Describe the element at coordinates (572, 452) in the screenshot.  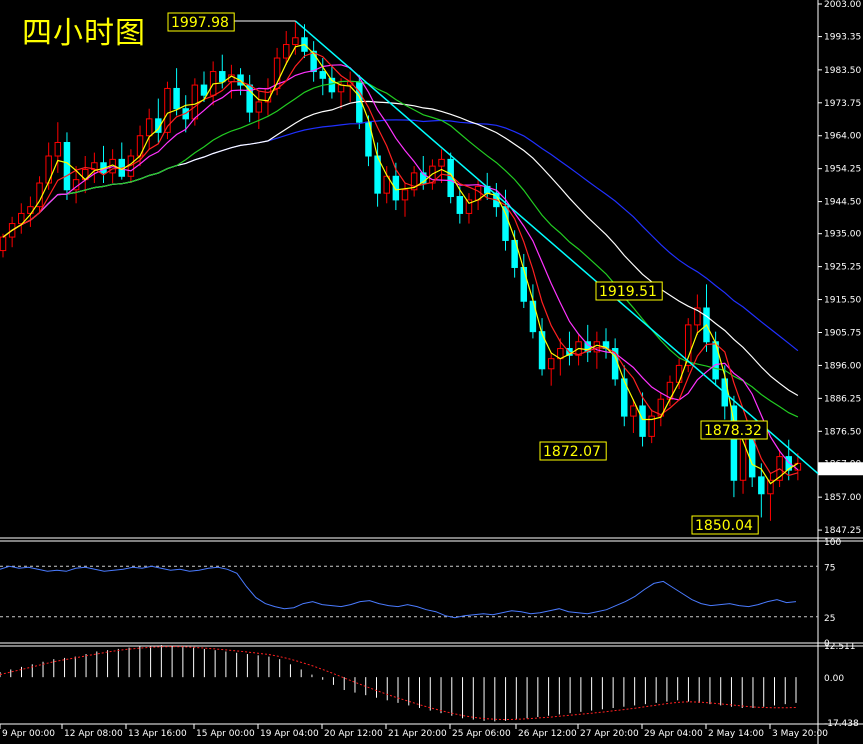
I see `price-annotation: 1872.07` at that location.